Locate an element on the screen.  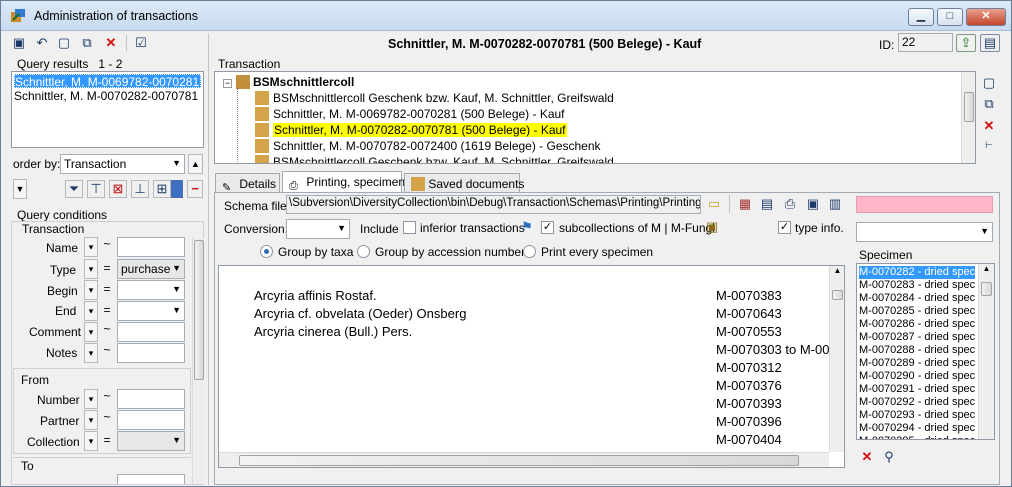
tab-saved-documents: Saved documents is located at coordinates (464, 183).